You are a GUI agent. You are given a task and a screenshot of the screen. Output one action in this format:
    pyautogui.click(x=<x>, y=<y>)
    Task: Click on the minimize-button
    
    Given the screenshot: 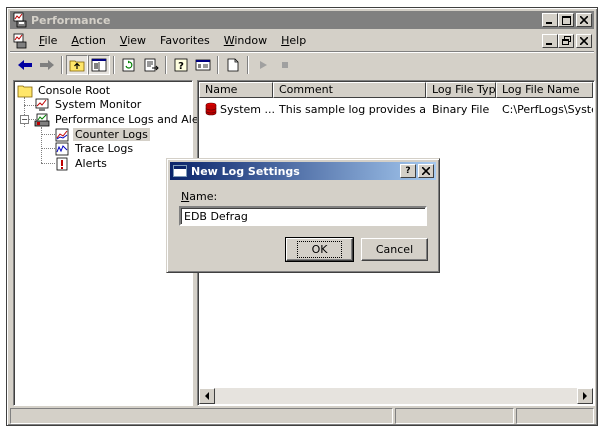 What is the action you would take?
    pyautogui.click(x=550, y=20)
    